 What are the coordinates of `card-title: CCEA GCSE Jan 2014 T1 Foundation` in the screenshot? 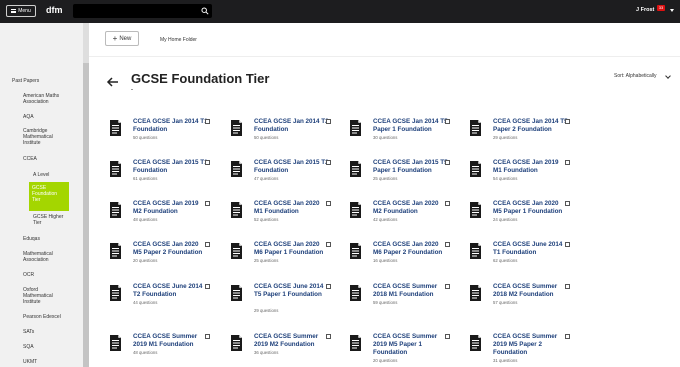 It's located at (171, 126).